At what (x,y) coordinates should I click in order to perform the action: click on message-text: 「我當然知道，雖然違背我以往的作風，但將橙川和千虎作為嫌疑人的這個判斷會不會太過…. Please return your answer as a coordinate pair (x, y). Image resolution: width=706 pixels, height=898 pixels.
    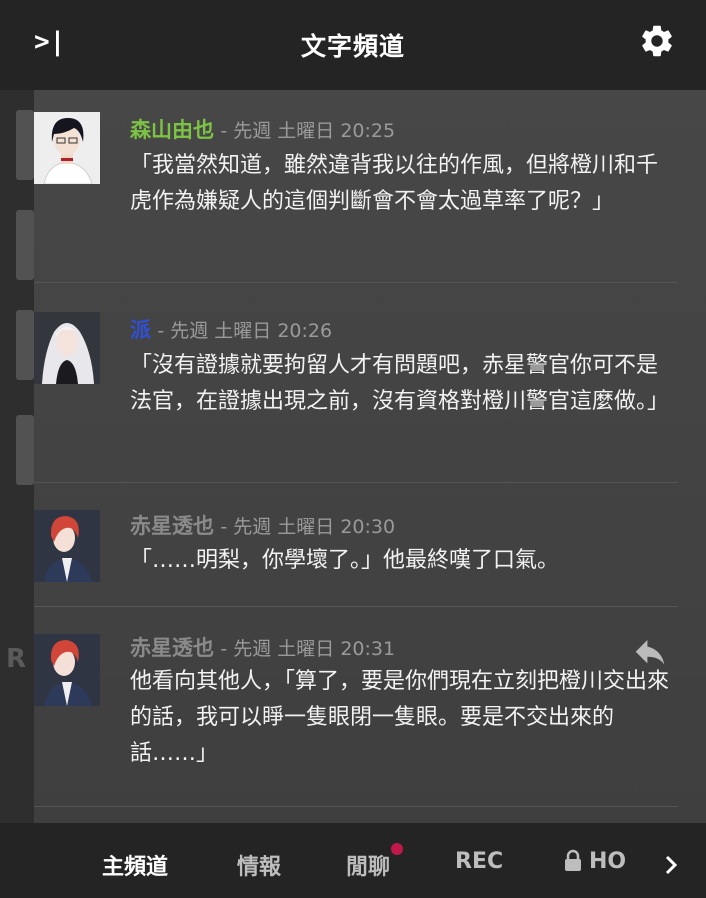
    Looking at the image, I should click on (394, 183).